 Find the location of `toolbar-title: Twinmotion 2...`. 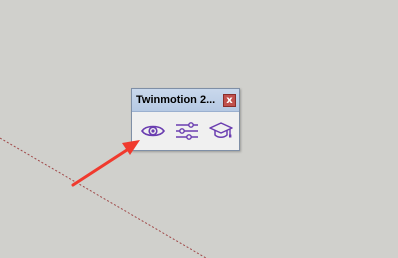

toolbar-title: Twinmotion 2... is located at coordinates (176, 100).